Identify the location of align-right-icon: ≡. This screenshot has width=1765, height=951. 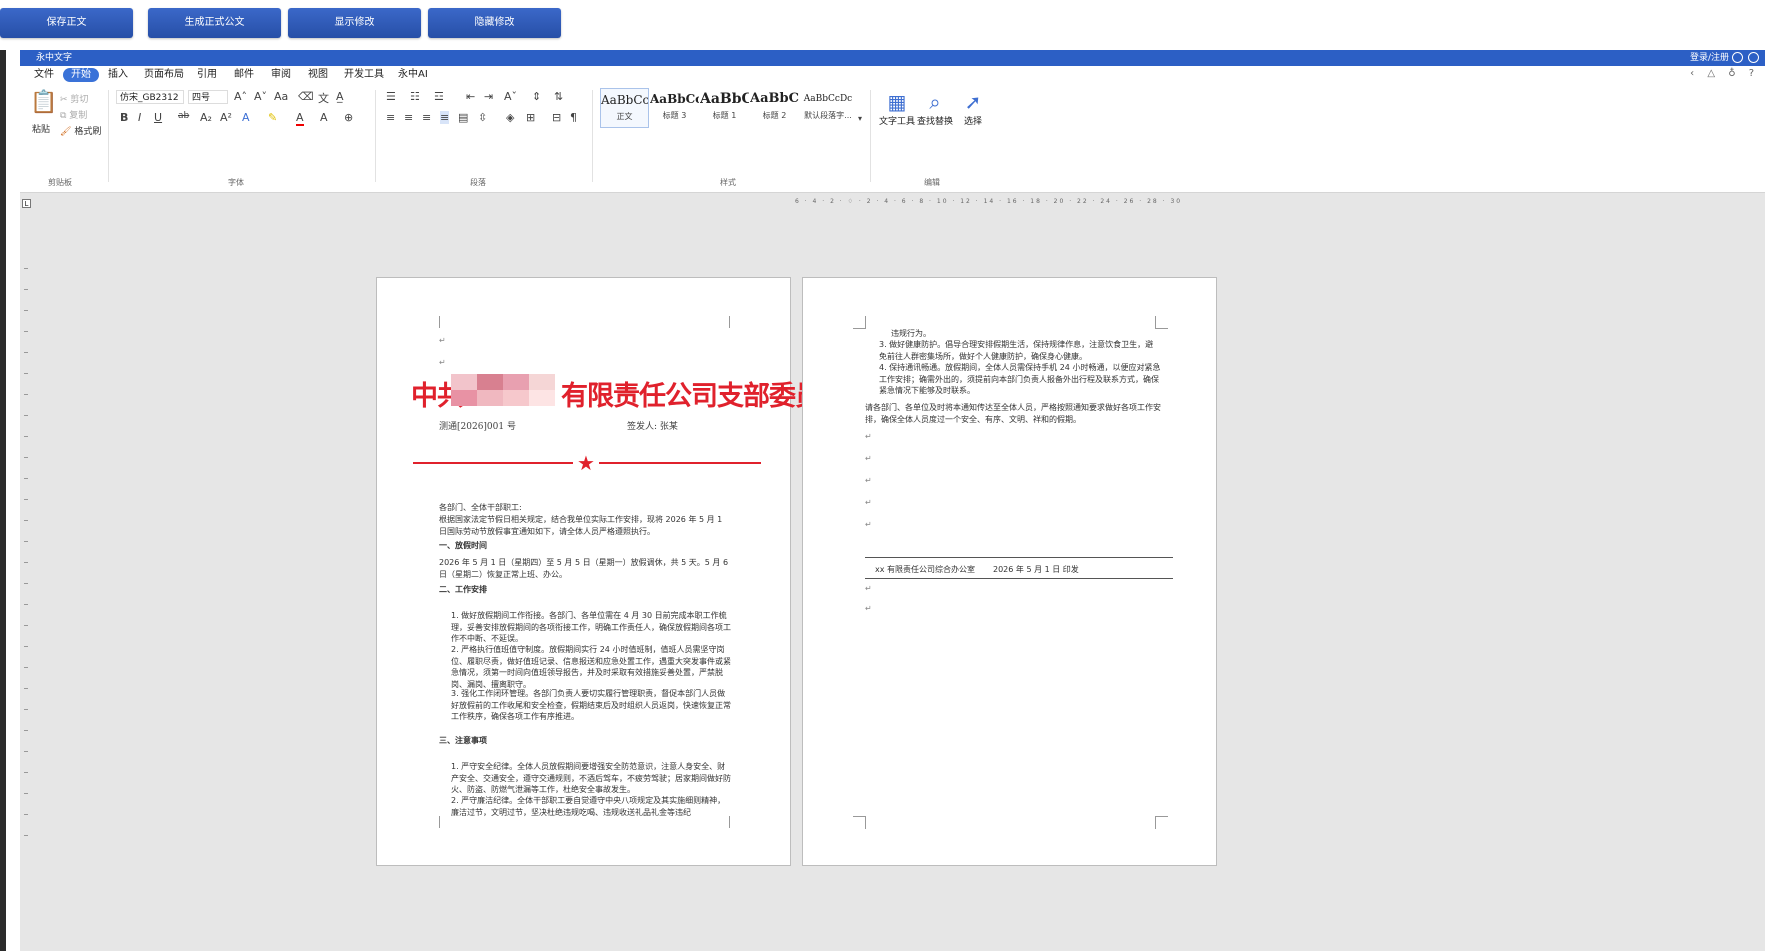
(426, 117).